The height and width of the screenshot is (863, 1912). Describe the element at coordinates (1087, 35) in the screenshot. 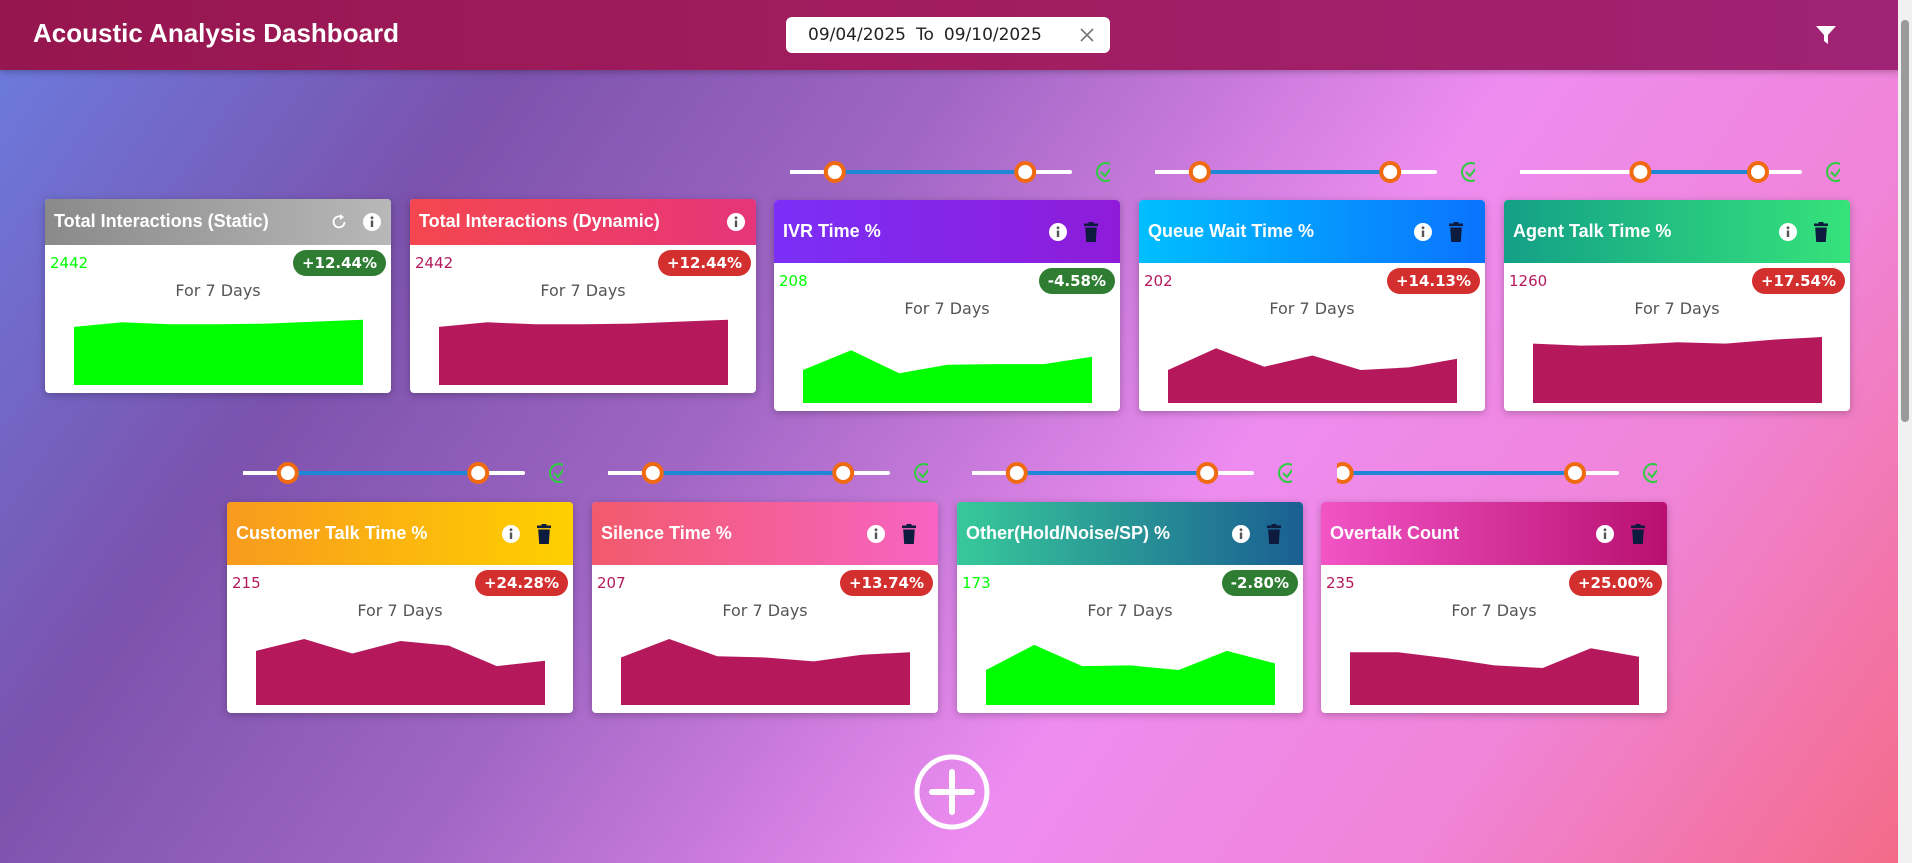

I see `close-icon` at that location.